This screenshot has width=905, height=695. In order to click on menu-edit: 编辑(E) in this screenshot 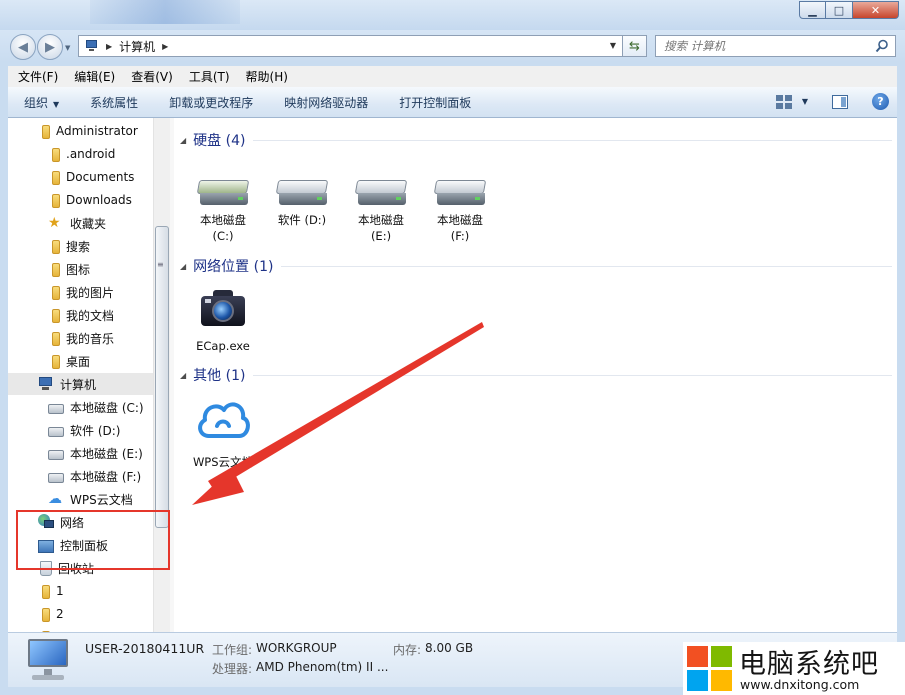, I will do `click(94, 76)`.